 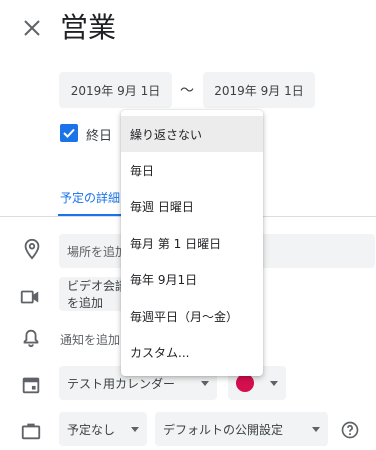 I want to click on location-pin-icon, so click(x=32, y=249).